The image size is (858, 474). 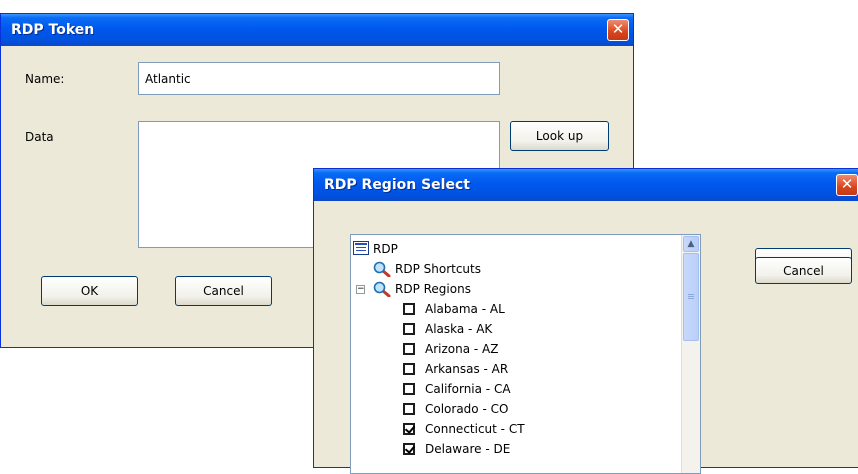 I want to click on chevron-up-icon: ▲, so click(x=691, y=244).